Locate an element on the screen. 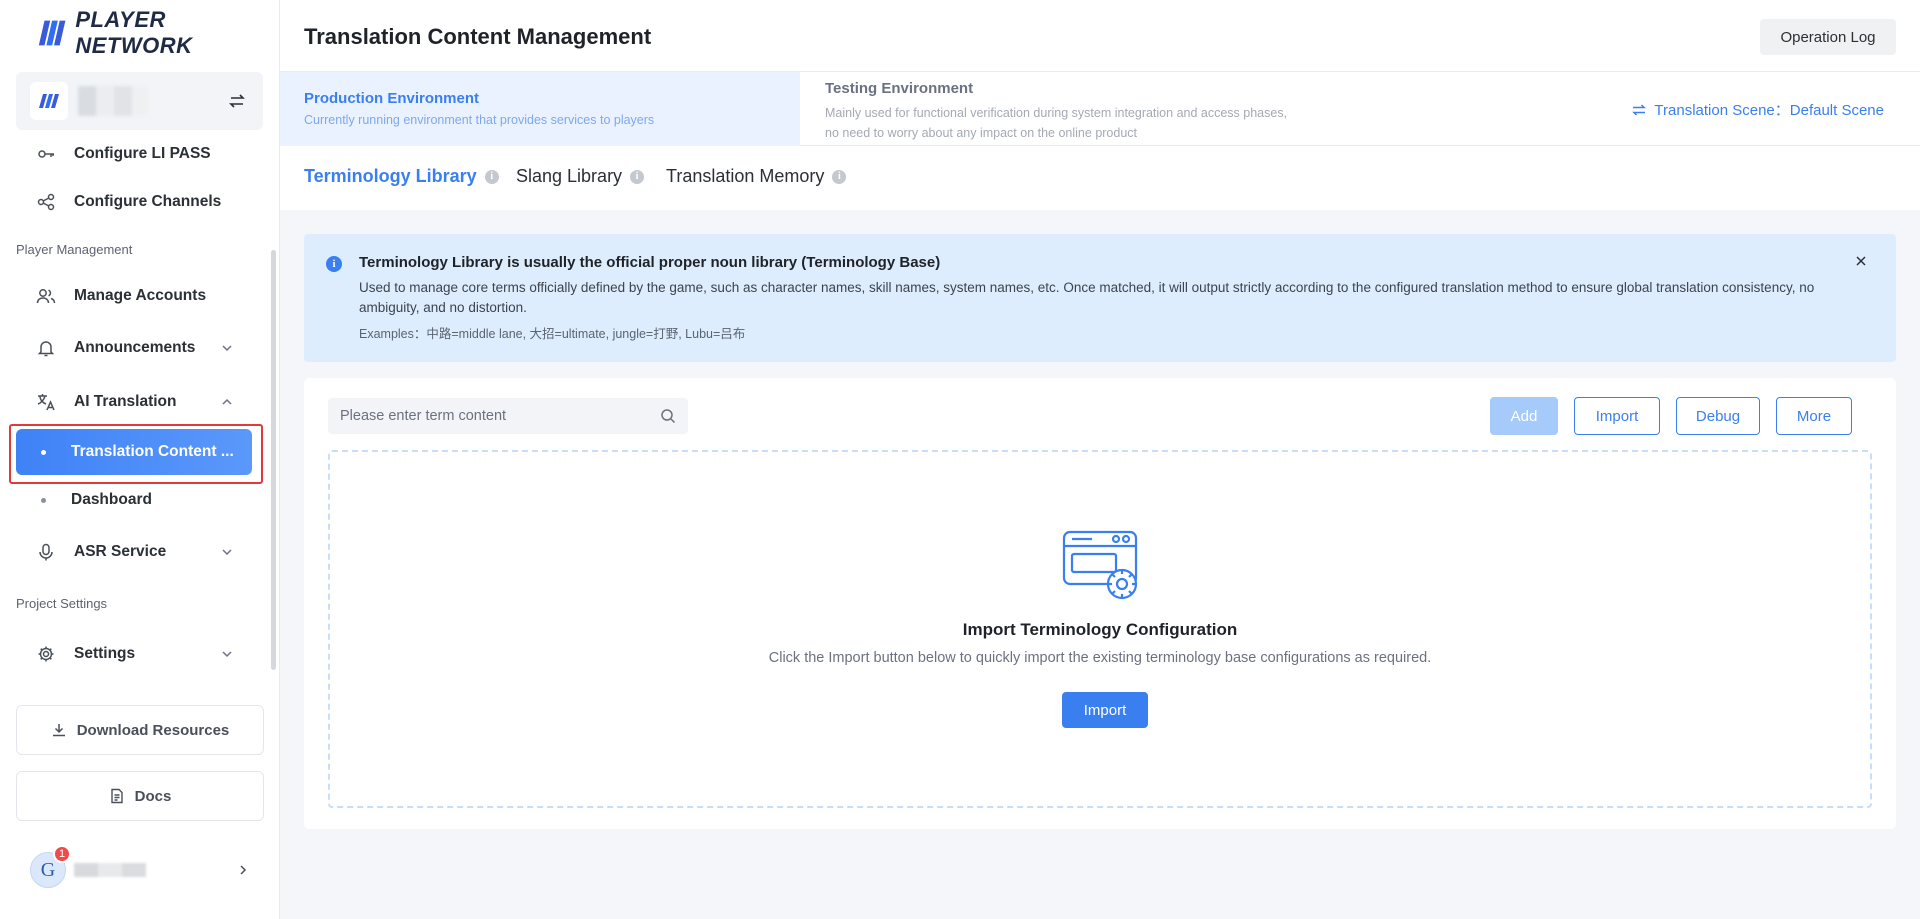 The height and width of the screenshot is (919, 1920). project-logo is located at coordinates (49, 101).